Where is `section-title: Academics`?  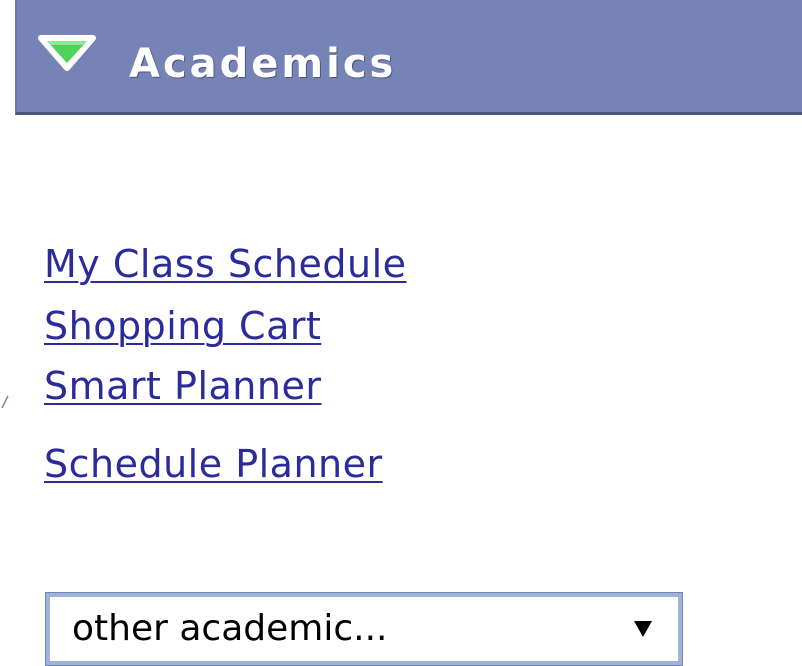 section-title: Academics is located at coordinates (263, 64).